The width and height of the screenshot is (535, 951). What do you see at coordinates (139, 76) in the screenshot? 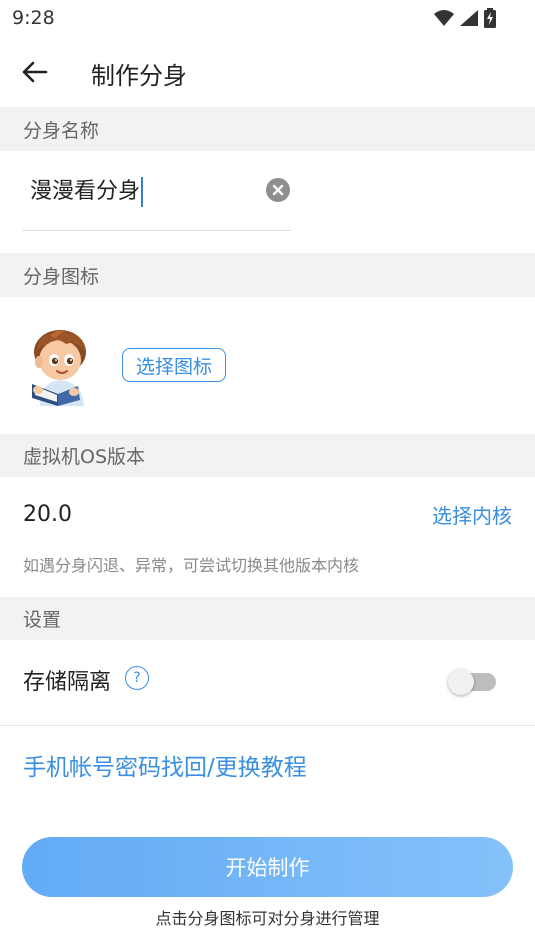
I see `page-title: 制作分身` at bounding box center [139, 76].